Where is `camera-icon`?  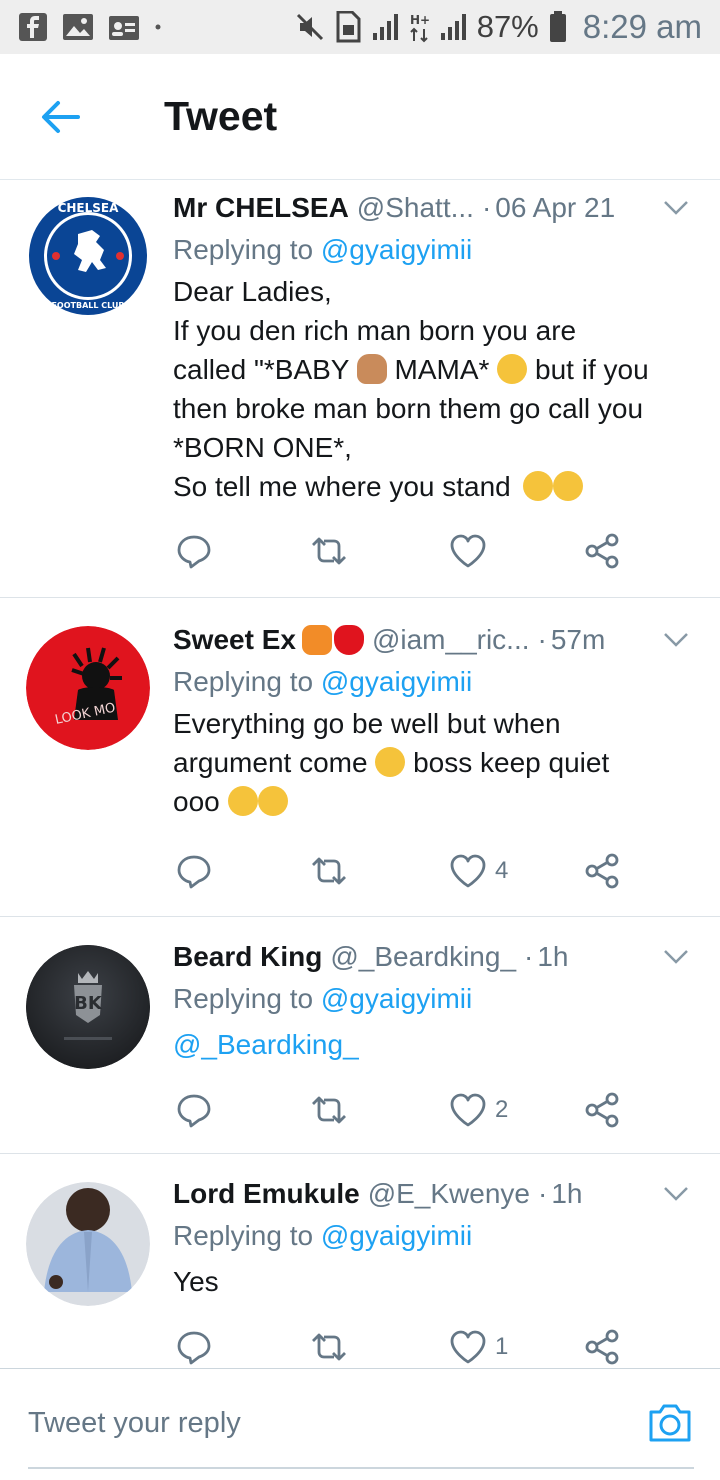 camera-icon is located at coordinates (670, 1423).